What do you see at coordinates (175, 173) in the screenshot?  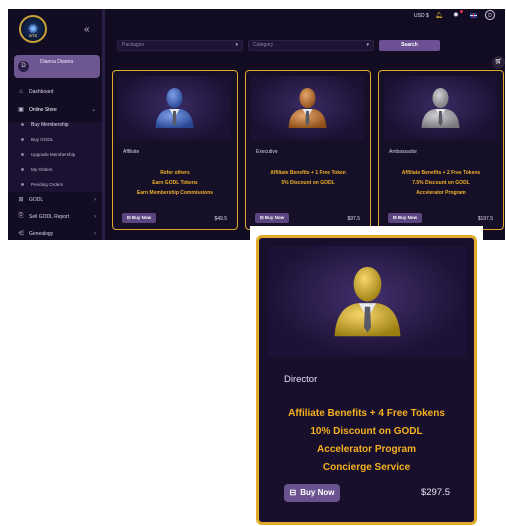 I see `benefit-item: Refer others` at bounding box center [175, 173].